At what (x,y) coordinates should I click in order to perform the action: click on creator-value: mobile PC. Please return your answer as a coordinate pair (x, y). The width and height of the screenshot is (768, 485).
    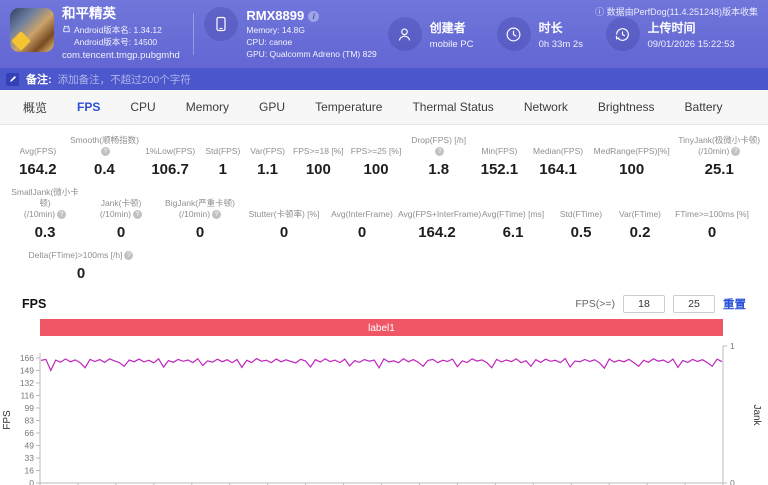
    Looking at the image, I should click on (451, 44).